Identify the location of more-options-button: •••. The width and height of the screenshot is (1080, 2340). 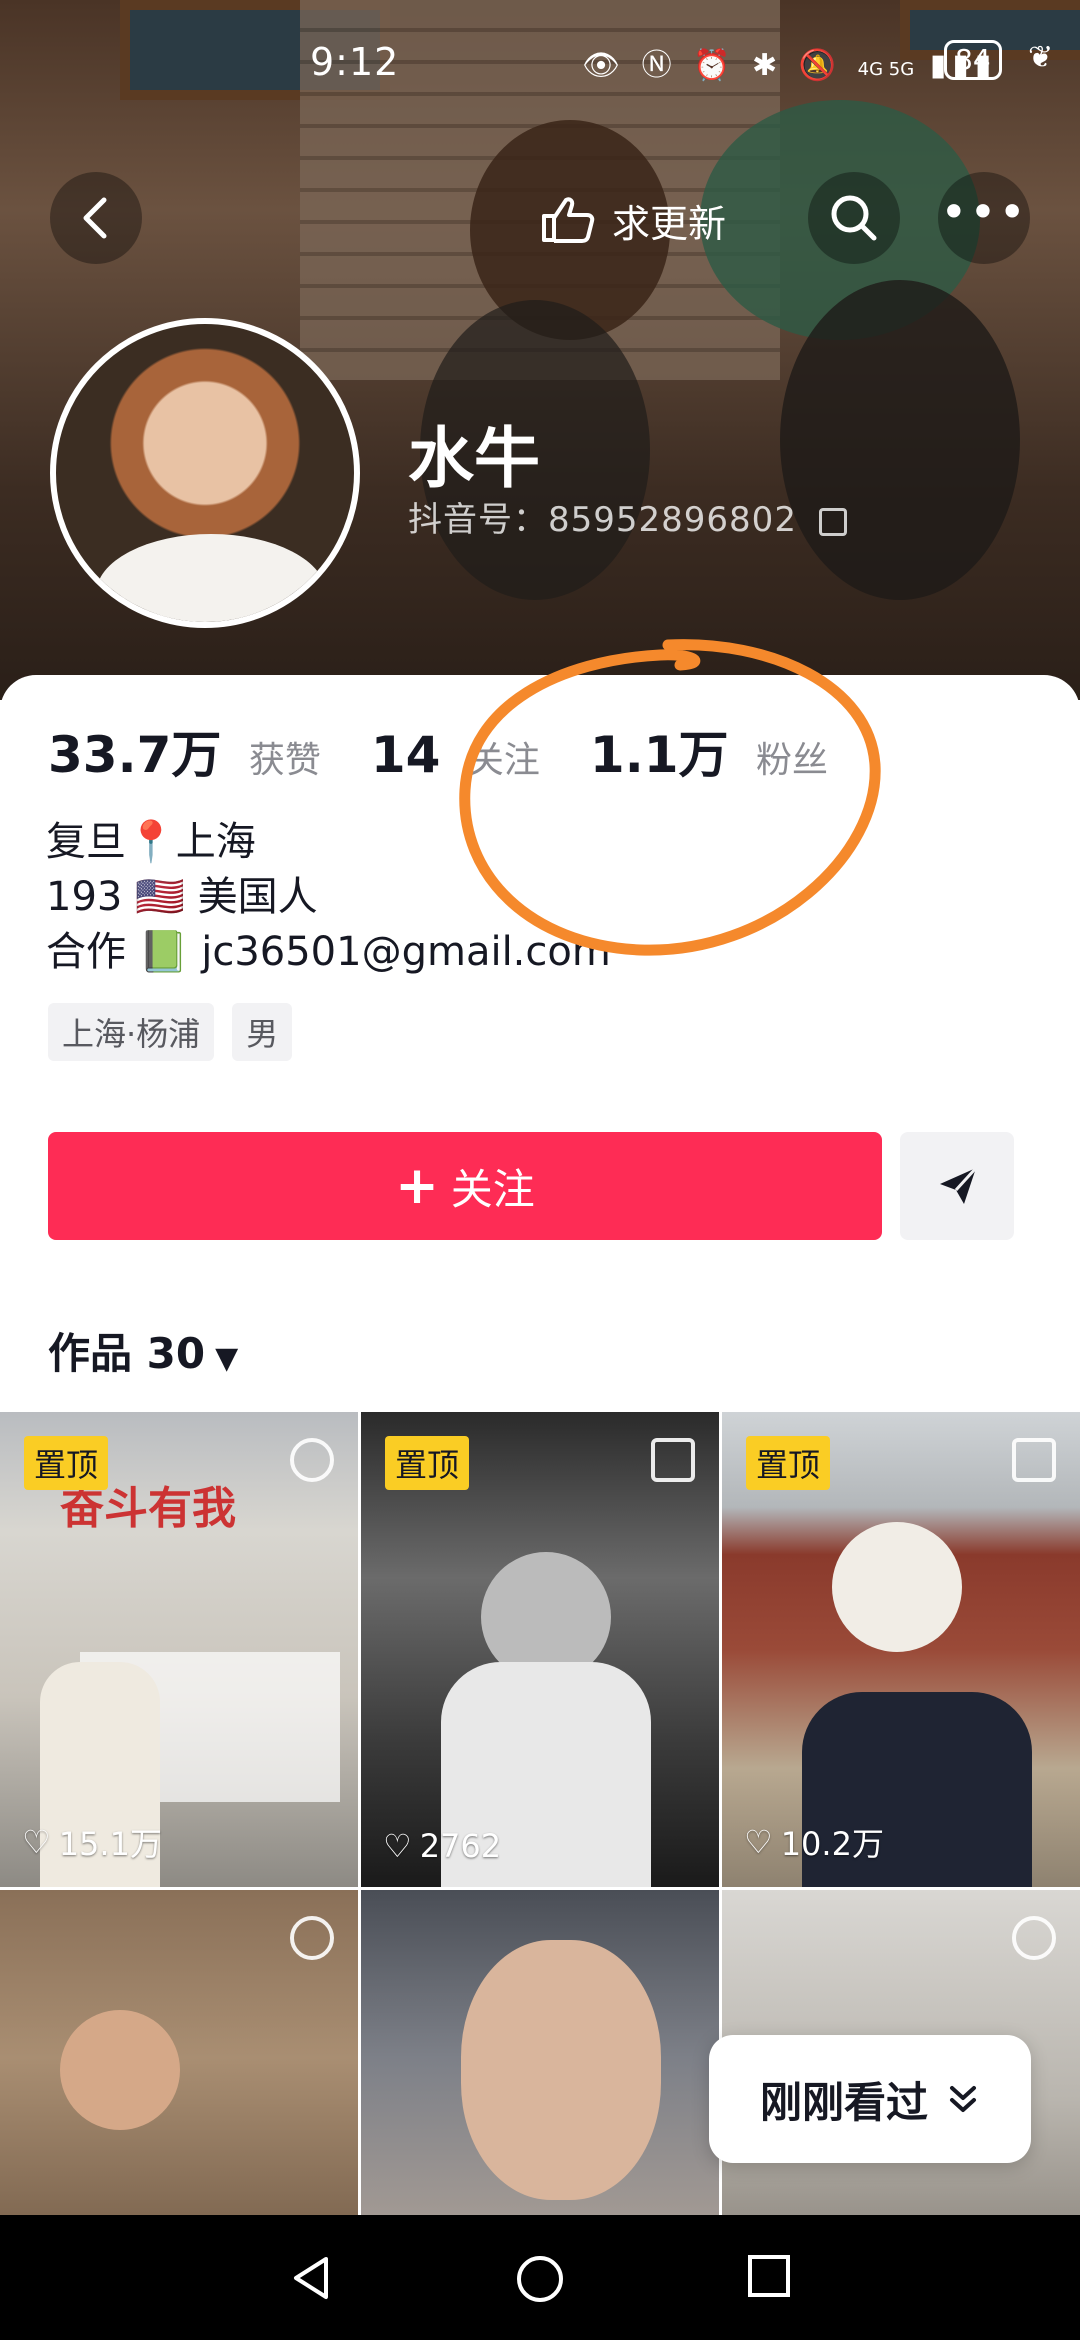
(984, 218).